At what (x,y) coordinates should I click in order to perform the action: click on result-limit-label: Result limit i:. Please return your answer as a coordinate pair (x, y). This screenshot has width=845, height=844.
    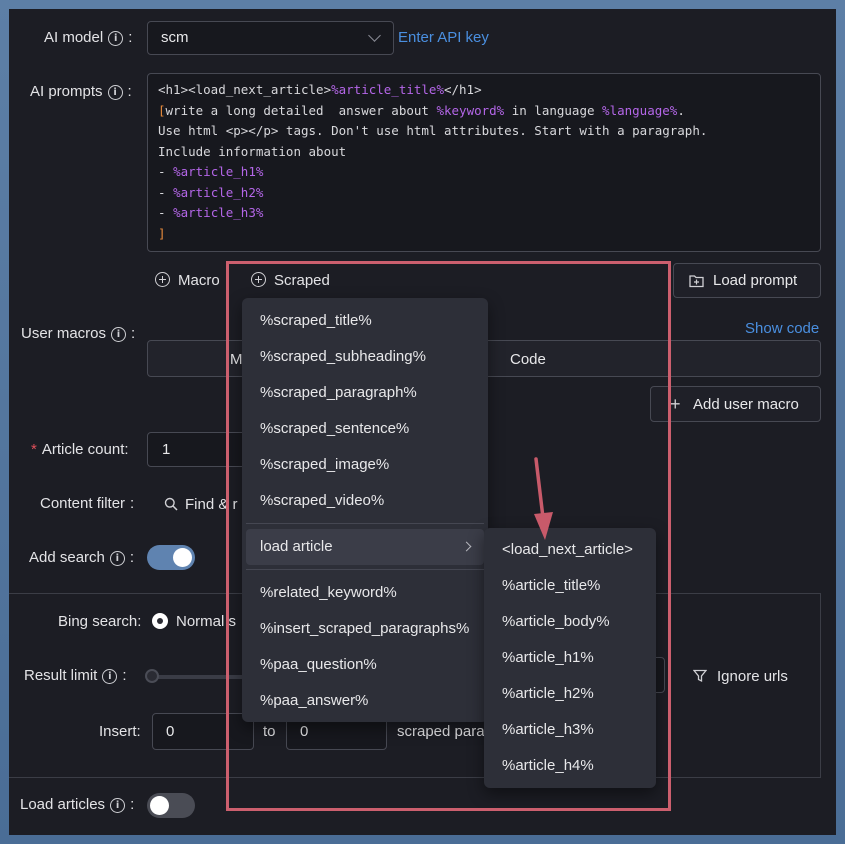
    Looking at the image, I should click on (75, 675).